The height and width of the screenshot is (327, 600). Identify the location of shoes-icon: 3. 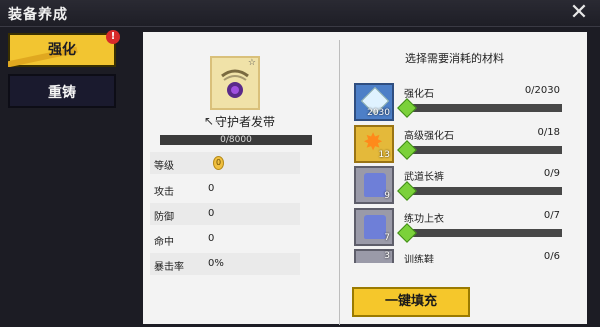
(374, 256).